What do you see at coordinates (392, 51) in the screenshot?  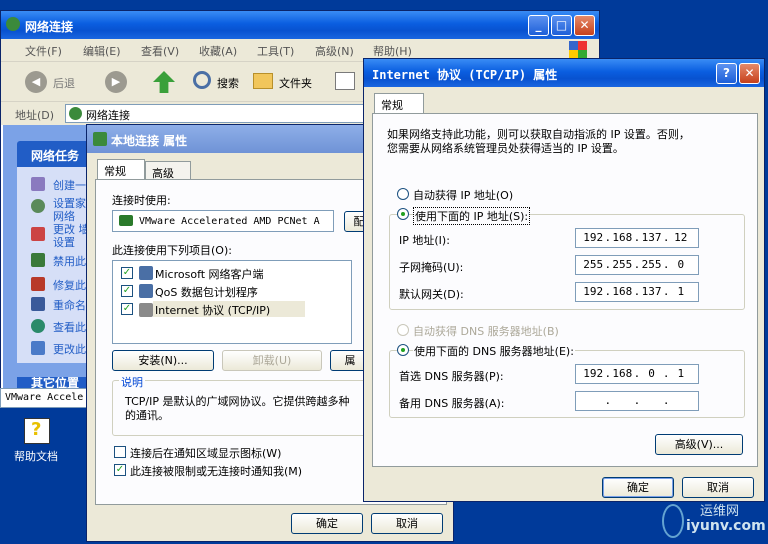 I see `menu-help: 帮助(H)` at bounding box center [392, 51].